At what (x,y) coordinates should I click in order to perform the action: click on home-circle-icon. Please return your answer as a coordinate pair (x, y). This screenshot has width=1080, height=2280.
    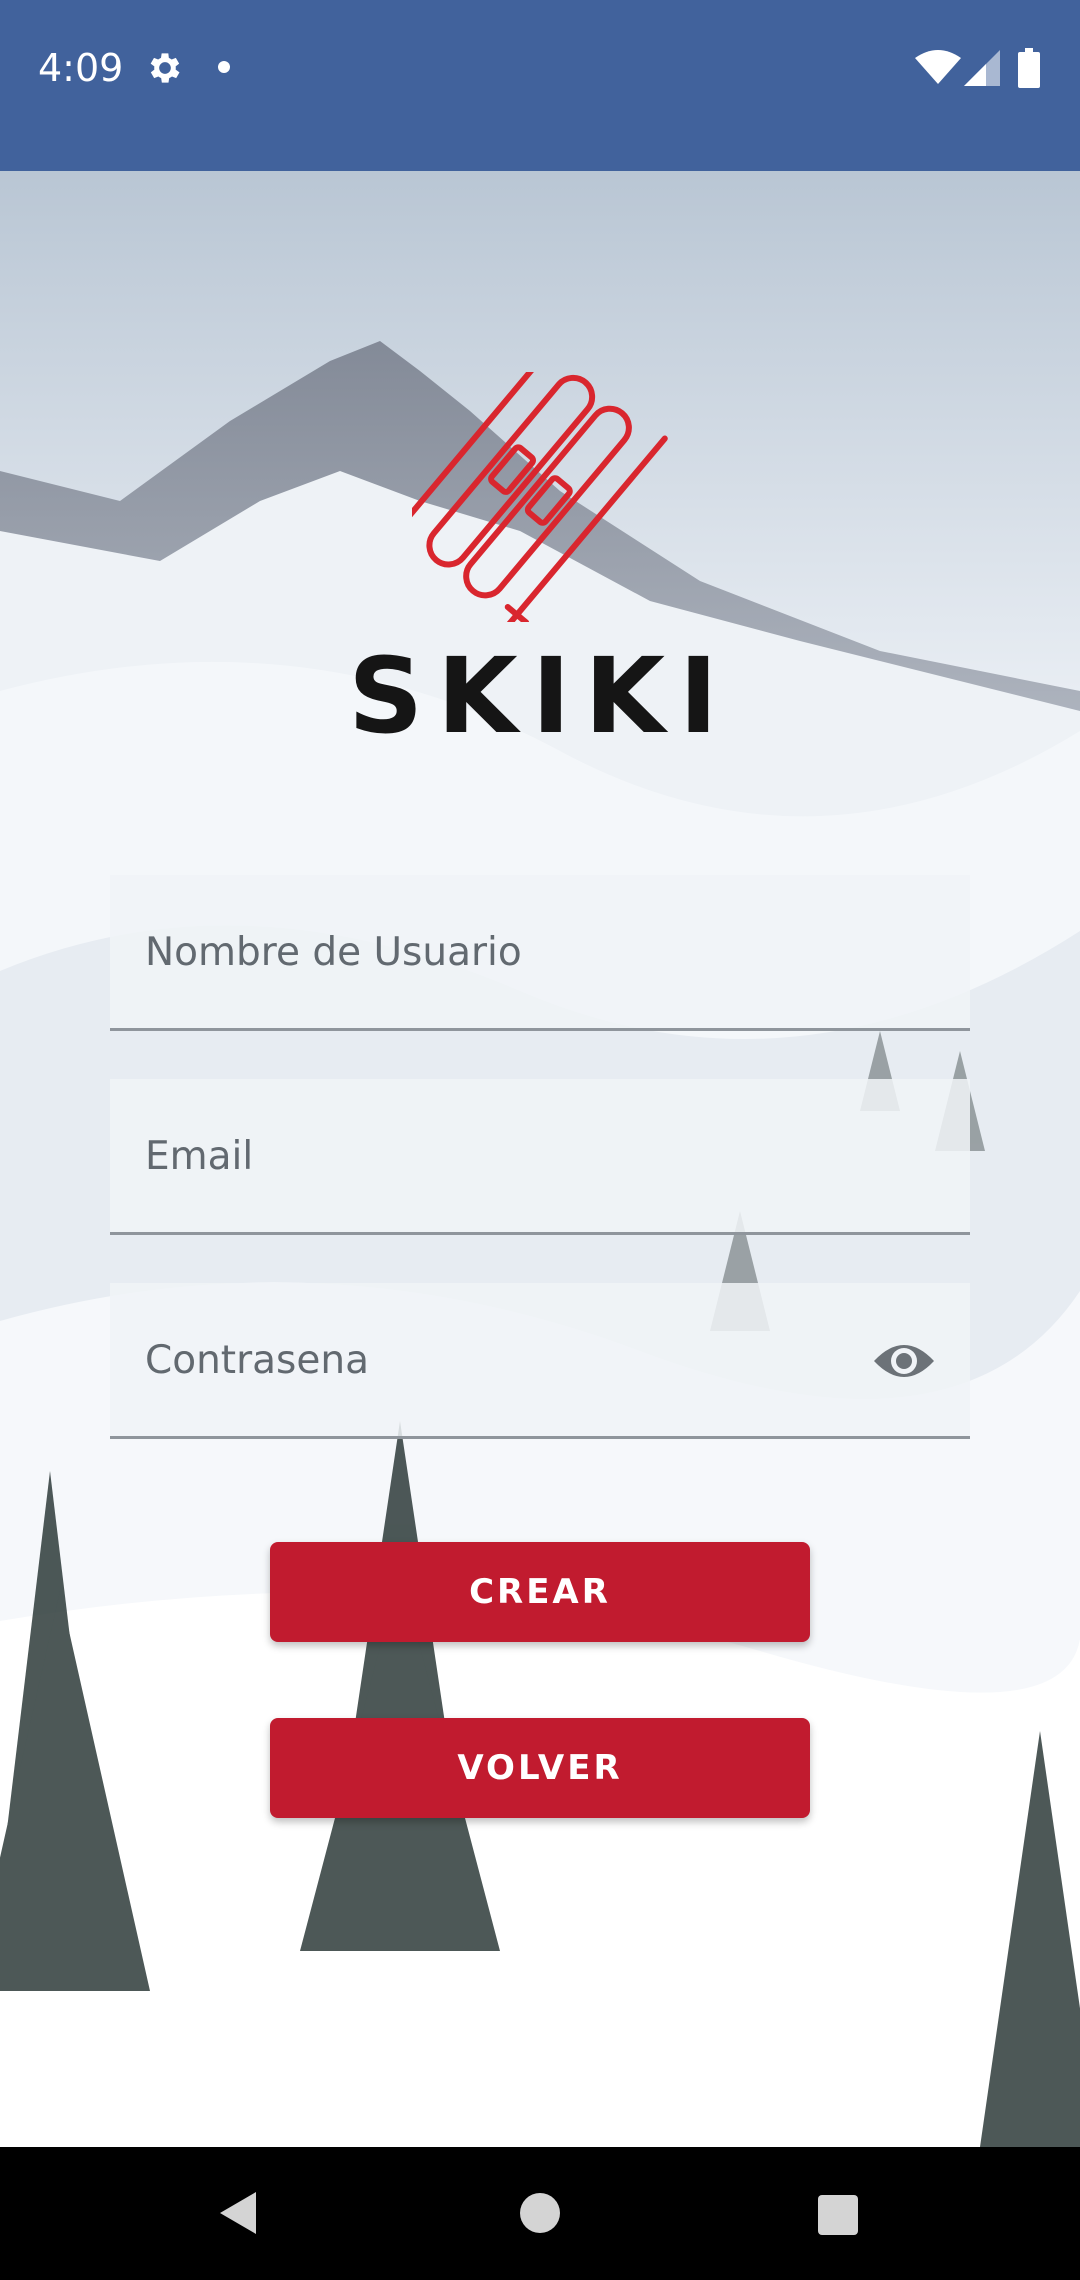
    Looking at the image, I should click on (540, 2213).